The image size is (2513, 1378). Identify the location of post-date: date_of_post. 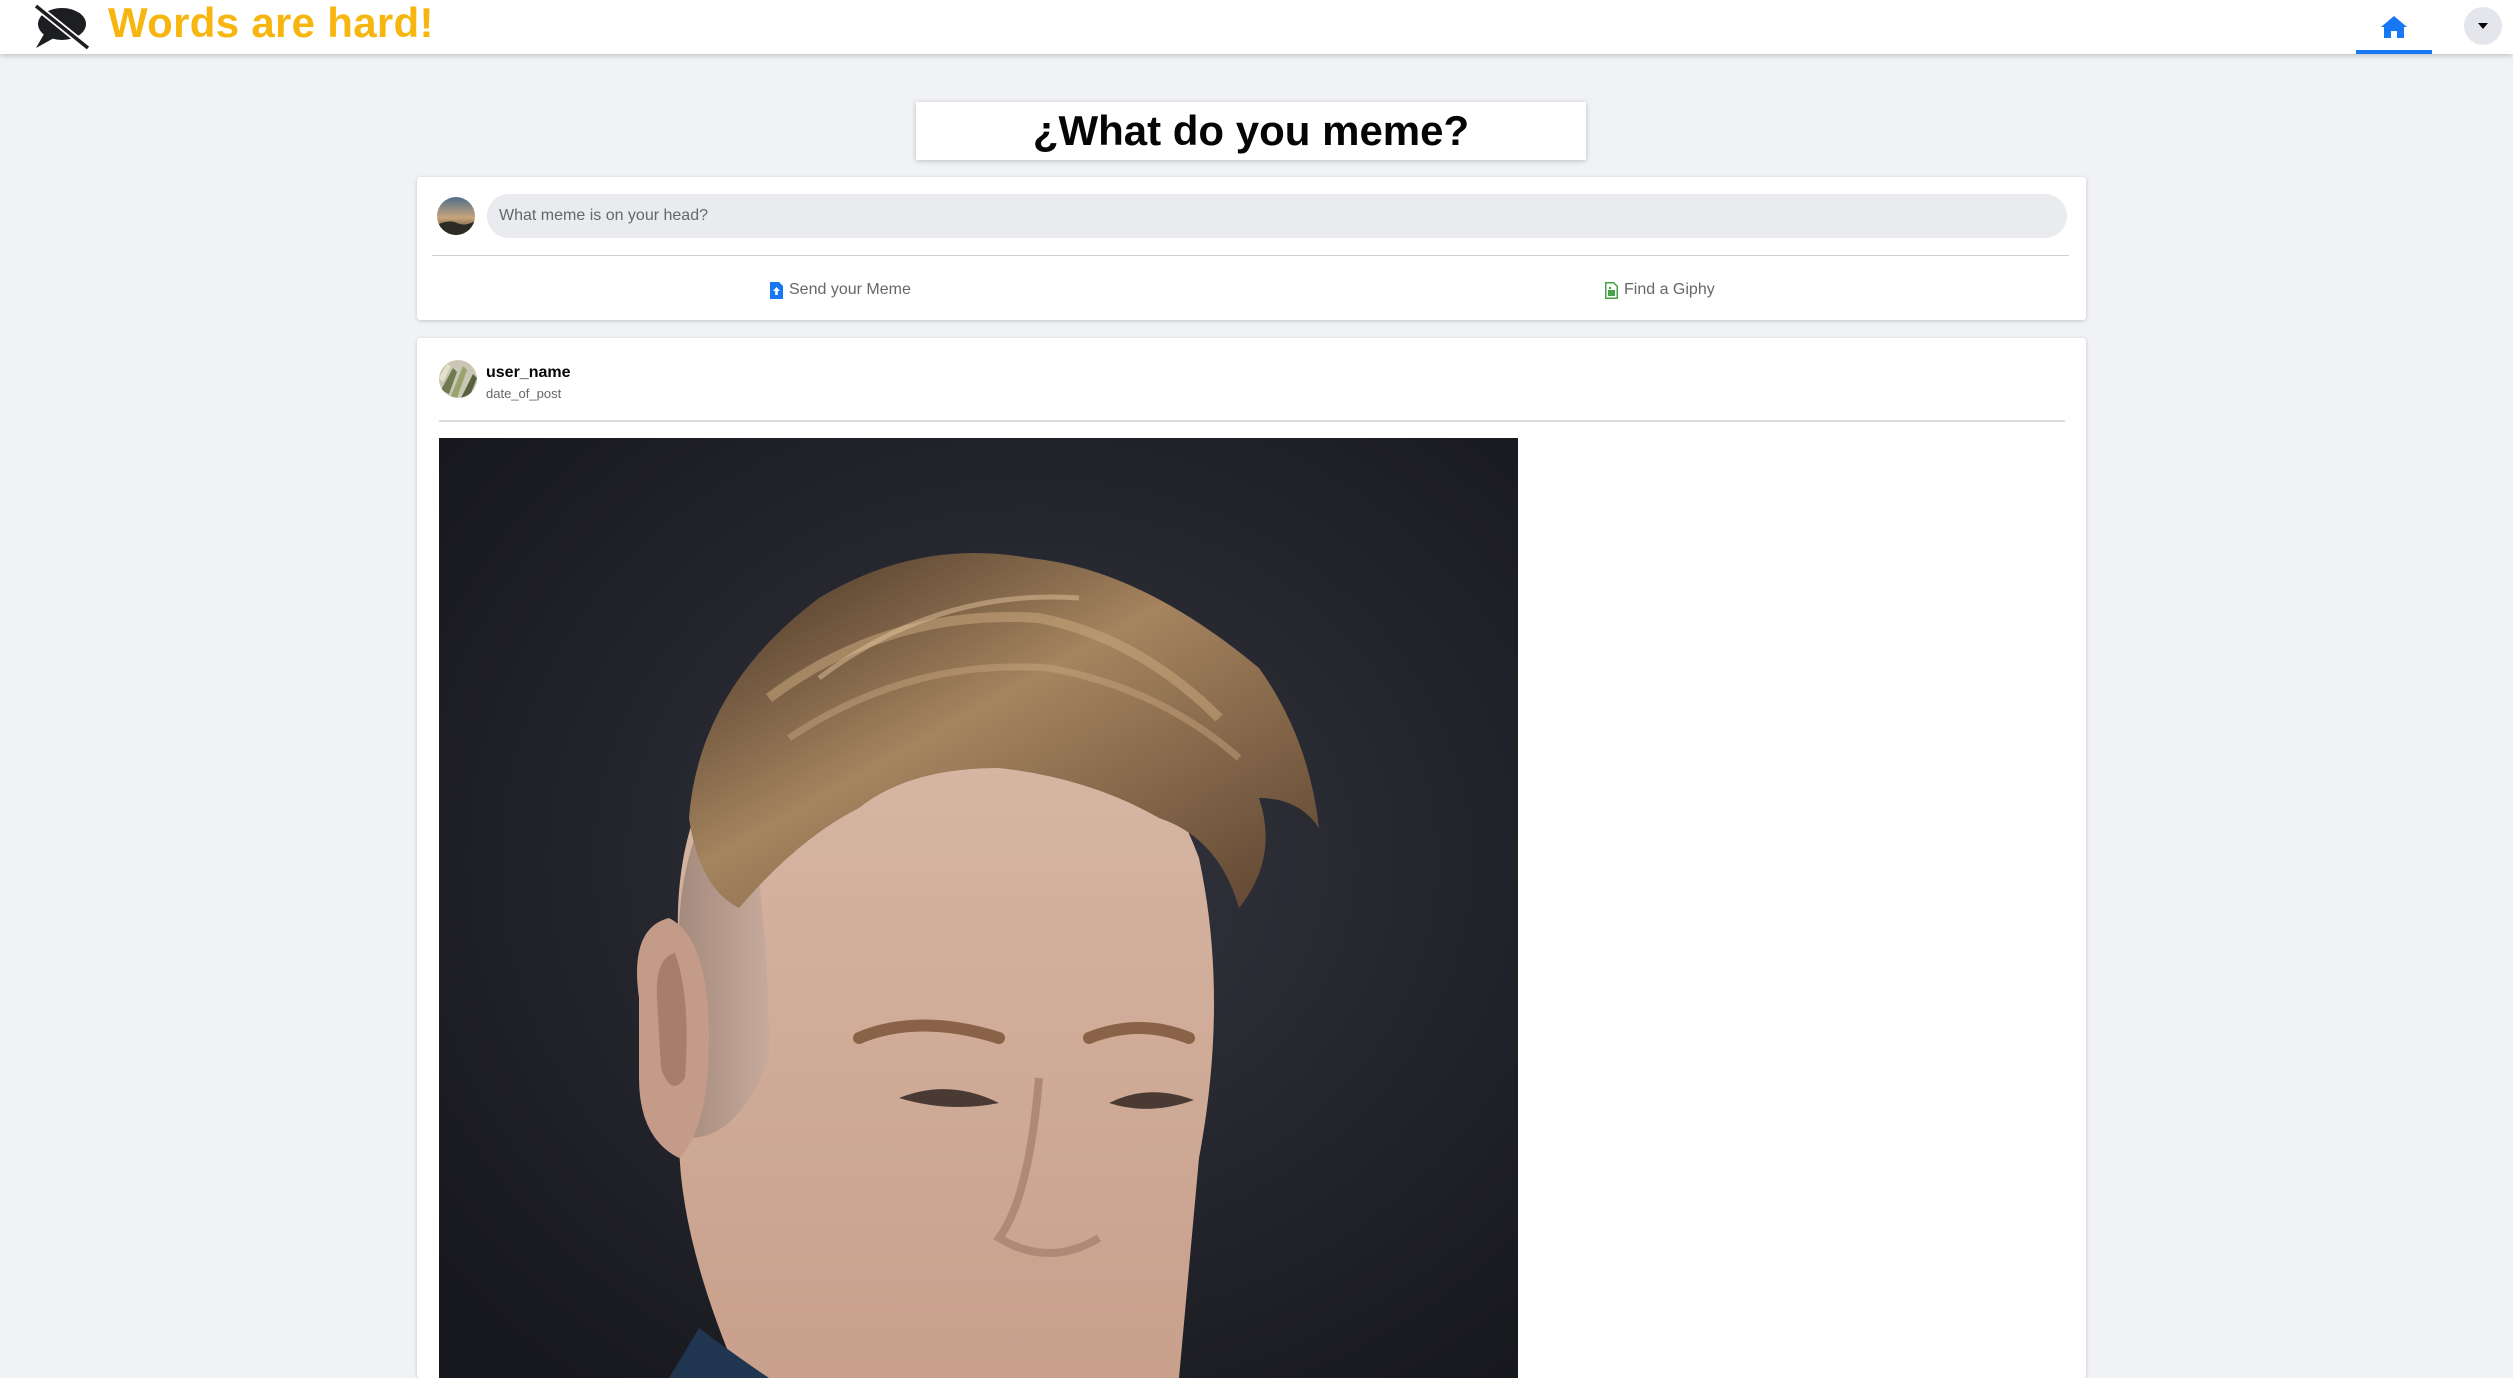
(524, 393).